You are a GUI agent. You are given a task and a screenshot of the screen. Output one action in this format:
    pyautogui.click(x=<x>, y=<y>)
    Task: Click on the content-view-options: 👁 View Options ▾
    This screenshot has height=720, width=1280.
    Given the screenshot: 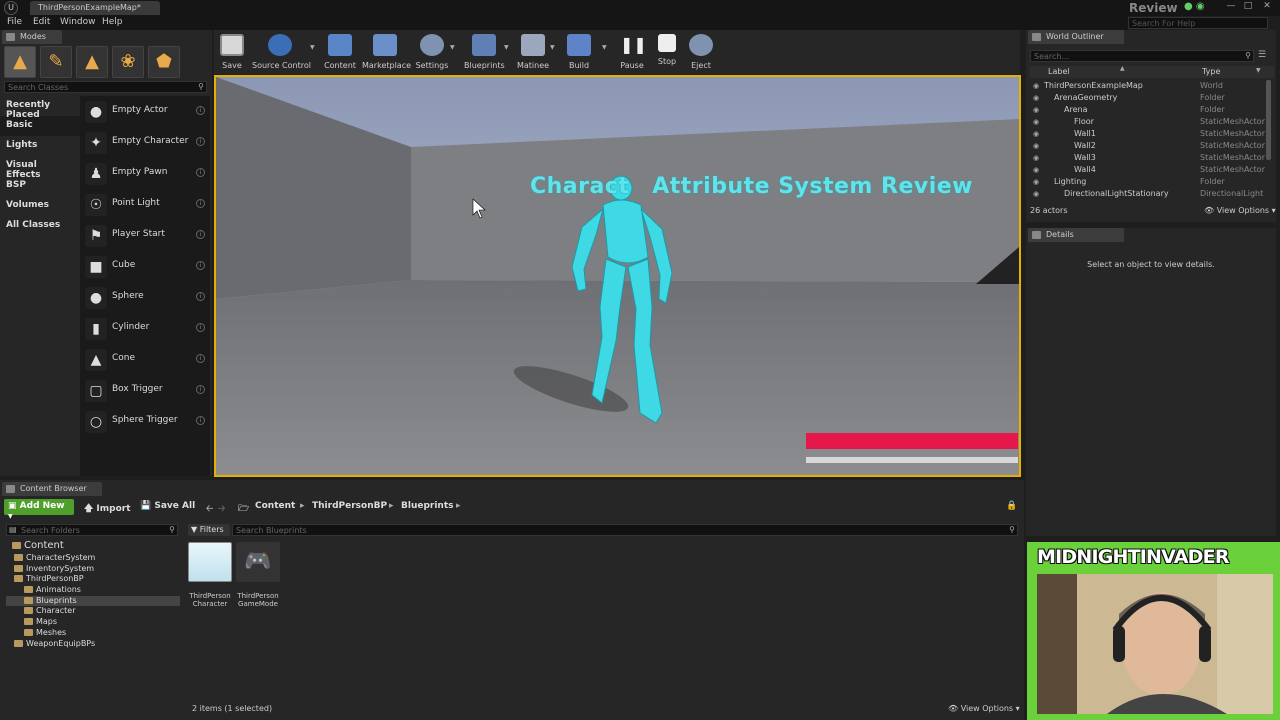 What is the action you would take?
    pyautogui.click(x=984, y=708)
    